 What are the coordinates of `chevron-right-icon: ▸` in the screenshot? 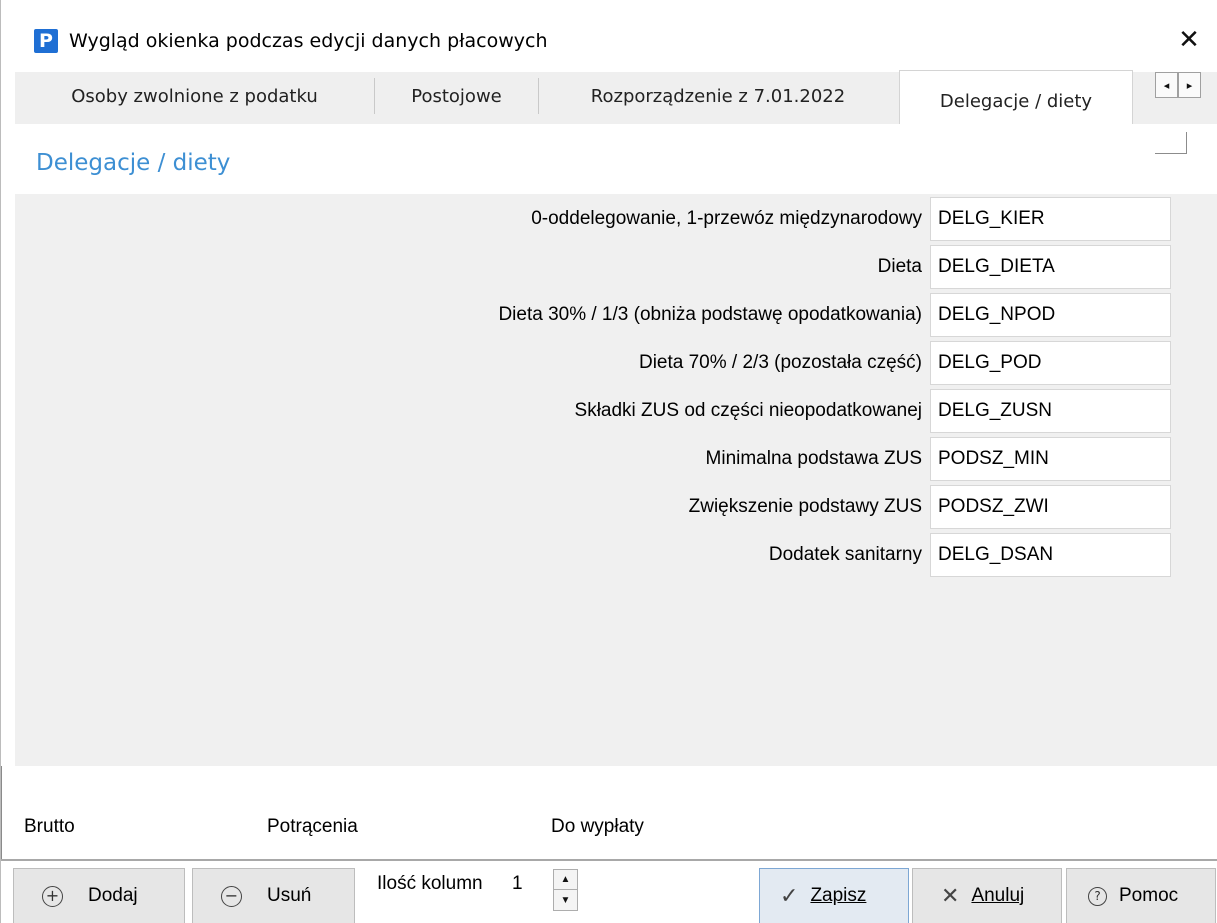 It's located at (1189, 85).